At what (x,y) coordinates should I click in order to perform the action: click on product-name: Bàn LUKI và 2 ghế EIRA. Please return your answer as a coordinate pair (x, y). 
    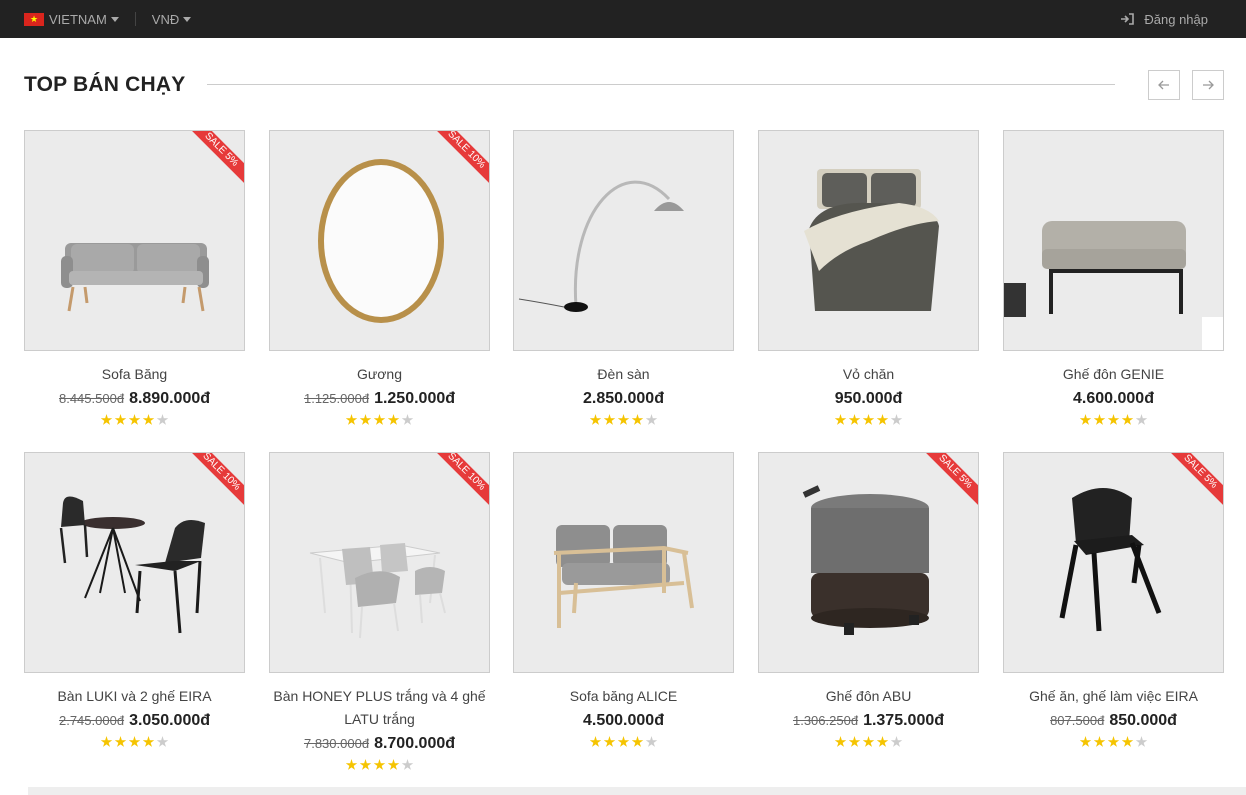
    Looking at the image, I should click on (134, 696).